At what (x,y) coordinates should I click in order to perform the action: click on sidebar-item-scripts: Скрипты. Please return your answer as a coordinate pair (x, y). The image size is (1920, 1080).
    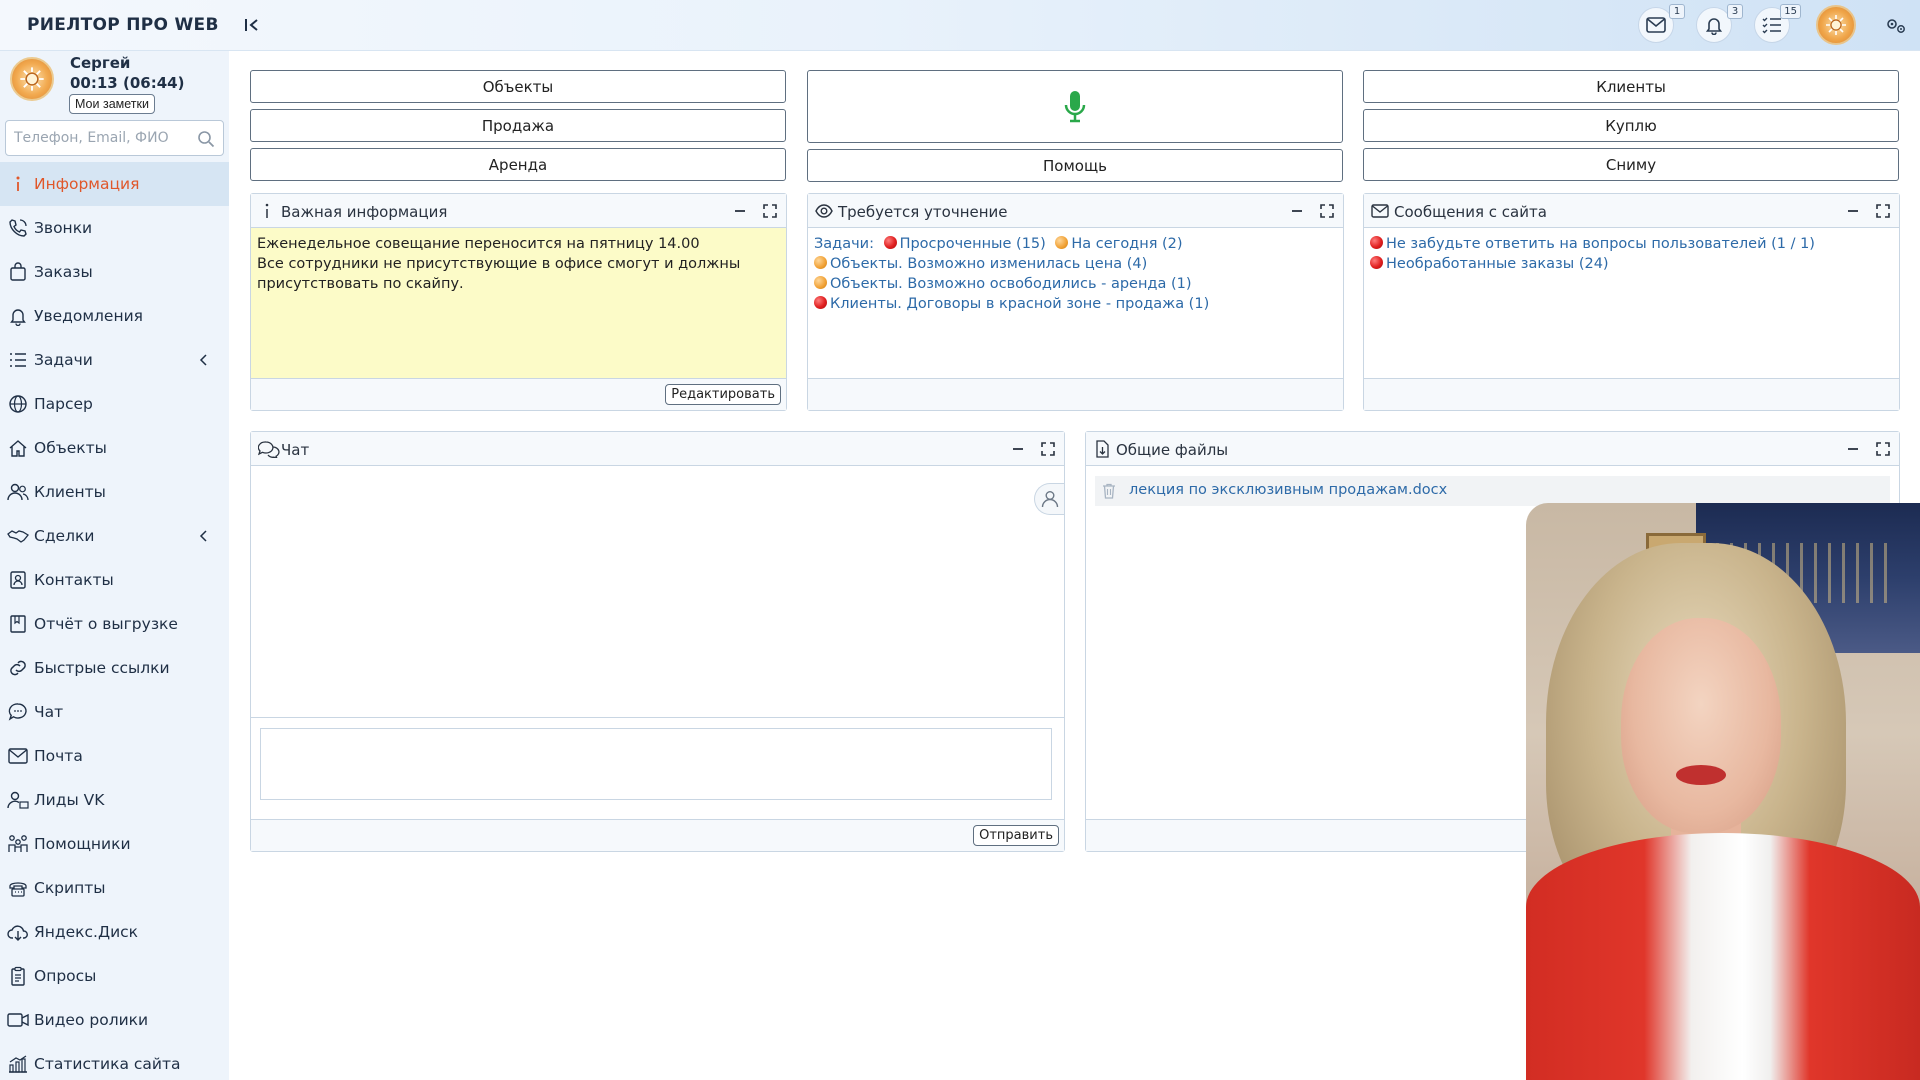
    Looking at the image, I should click on (114, 888).